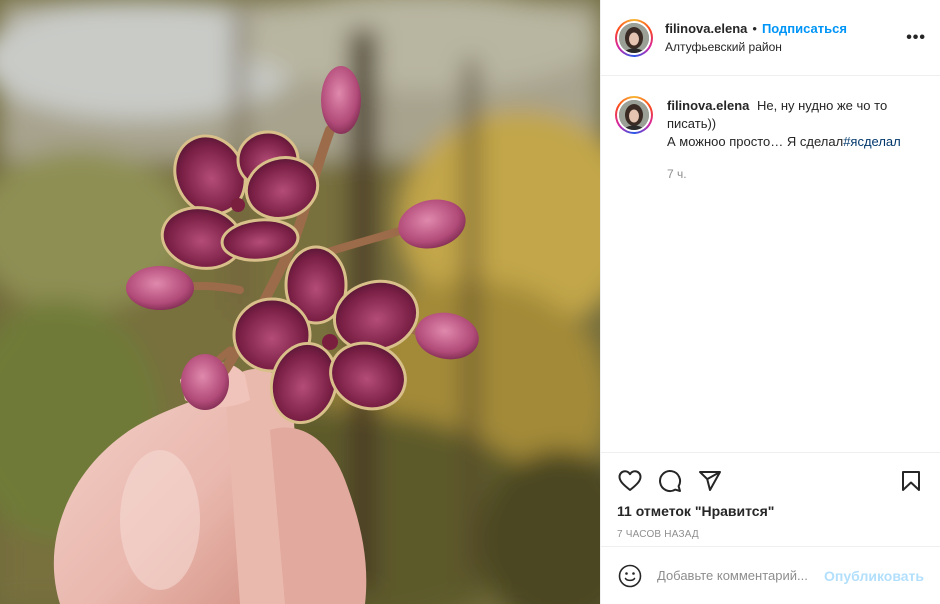 This screenshot has width=940, height=604. What do you see at coordinates (737, 575) in the screenshot?
I see `comment-input` at bounding box center [737, 575].